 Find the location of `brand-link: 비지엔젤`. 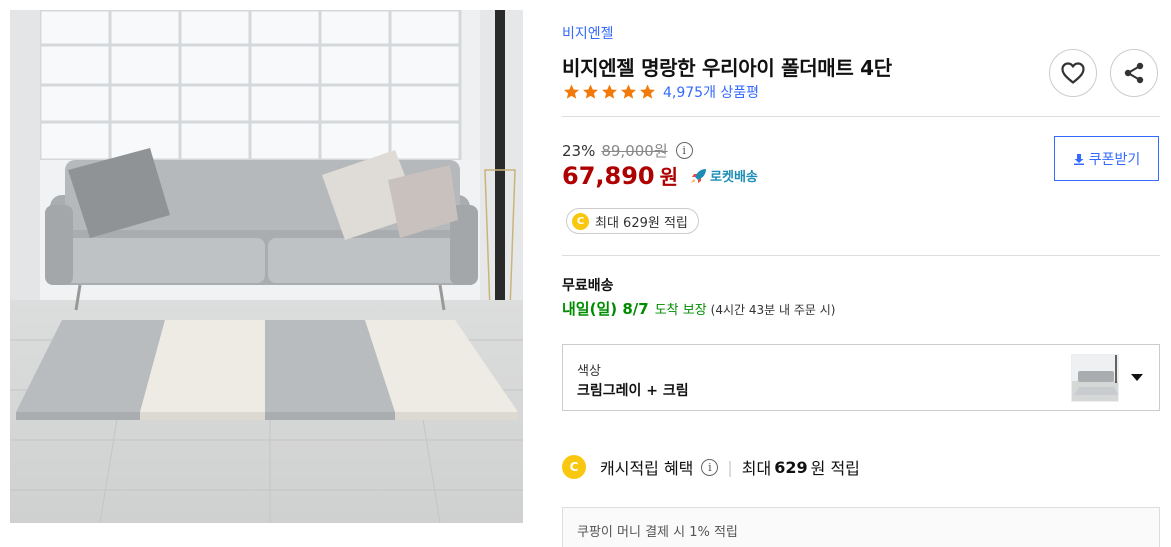

brand-link: 비지엔젤 is located at coordinates (588, 33).